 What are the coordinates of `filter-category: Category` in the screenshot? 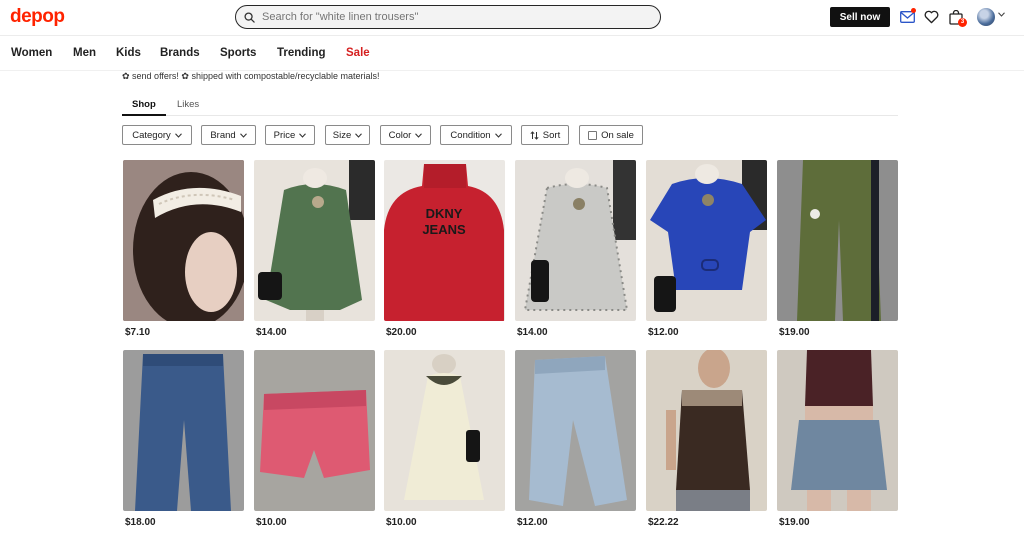 It's located at (157, 135).